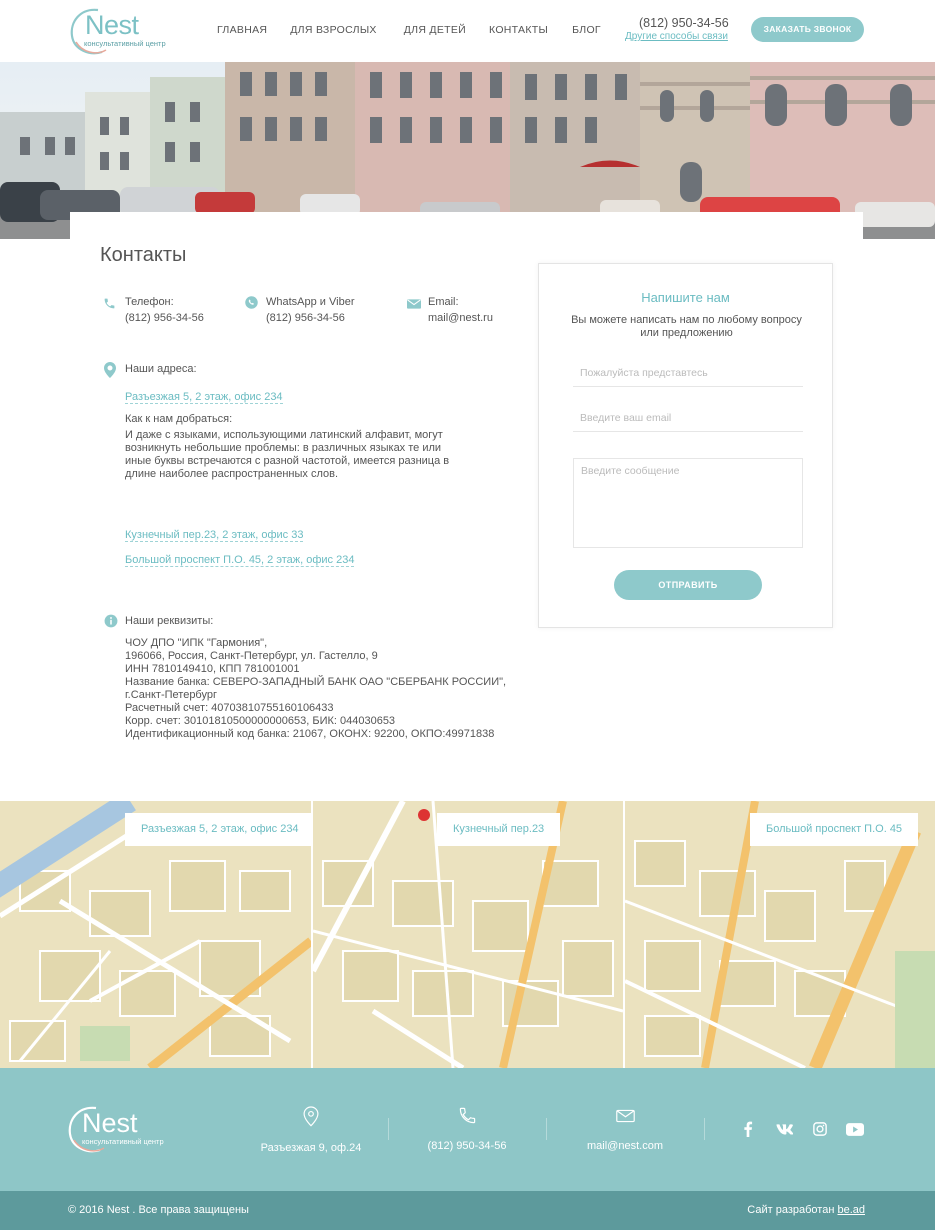 The image size is (935, 1230). What do you see at coordinates (688, 585) in the screenshot?
I see `submit-button: ОТПРАВИТЬ` at bounding box center [688, 585].